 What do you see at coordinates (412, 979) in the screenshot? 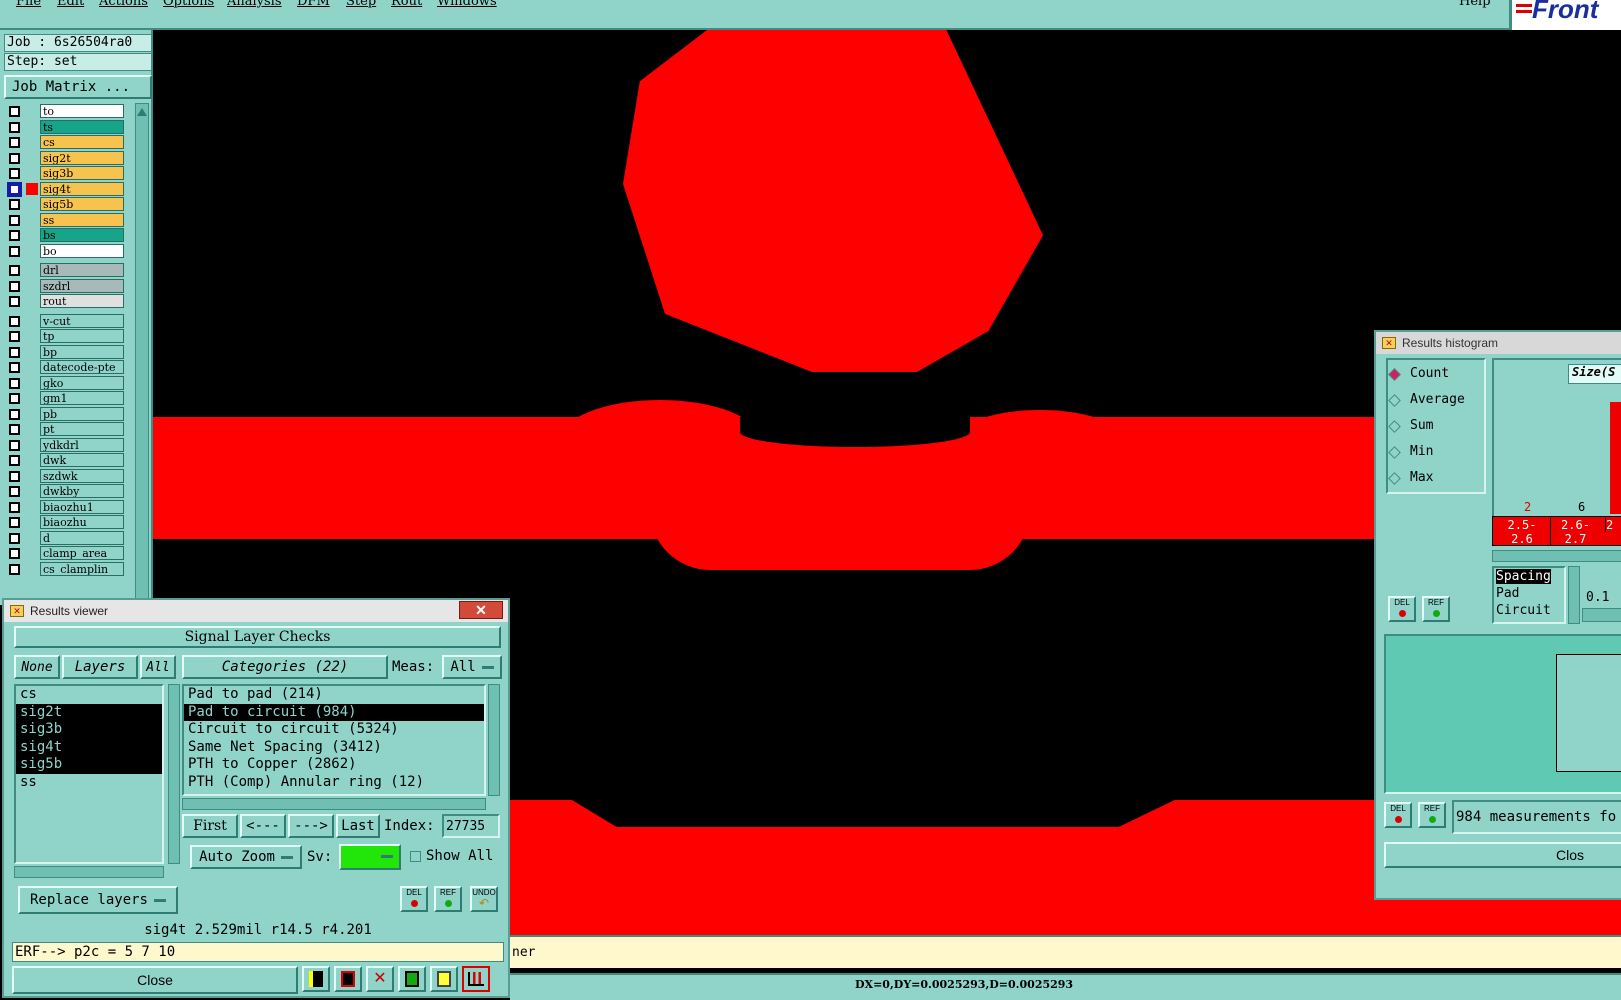
I see `step-icon` at bounding box center [412, 979].